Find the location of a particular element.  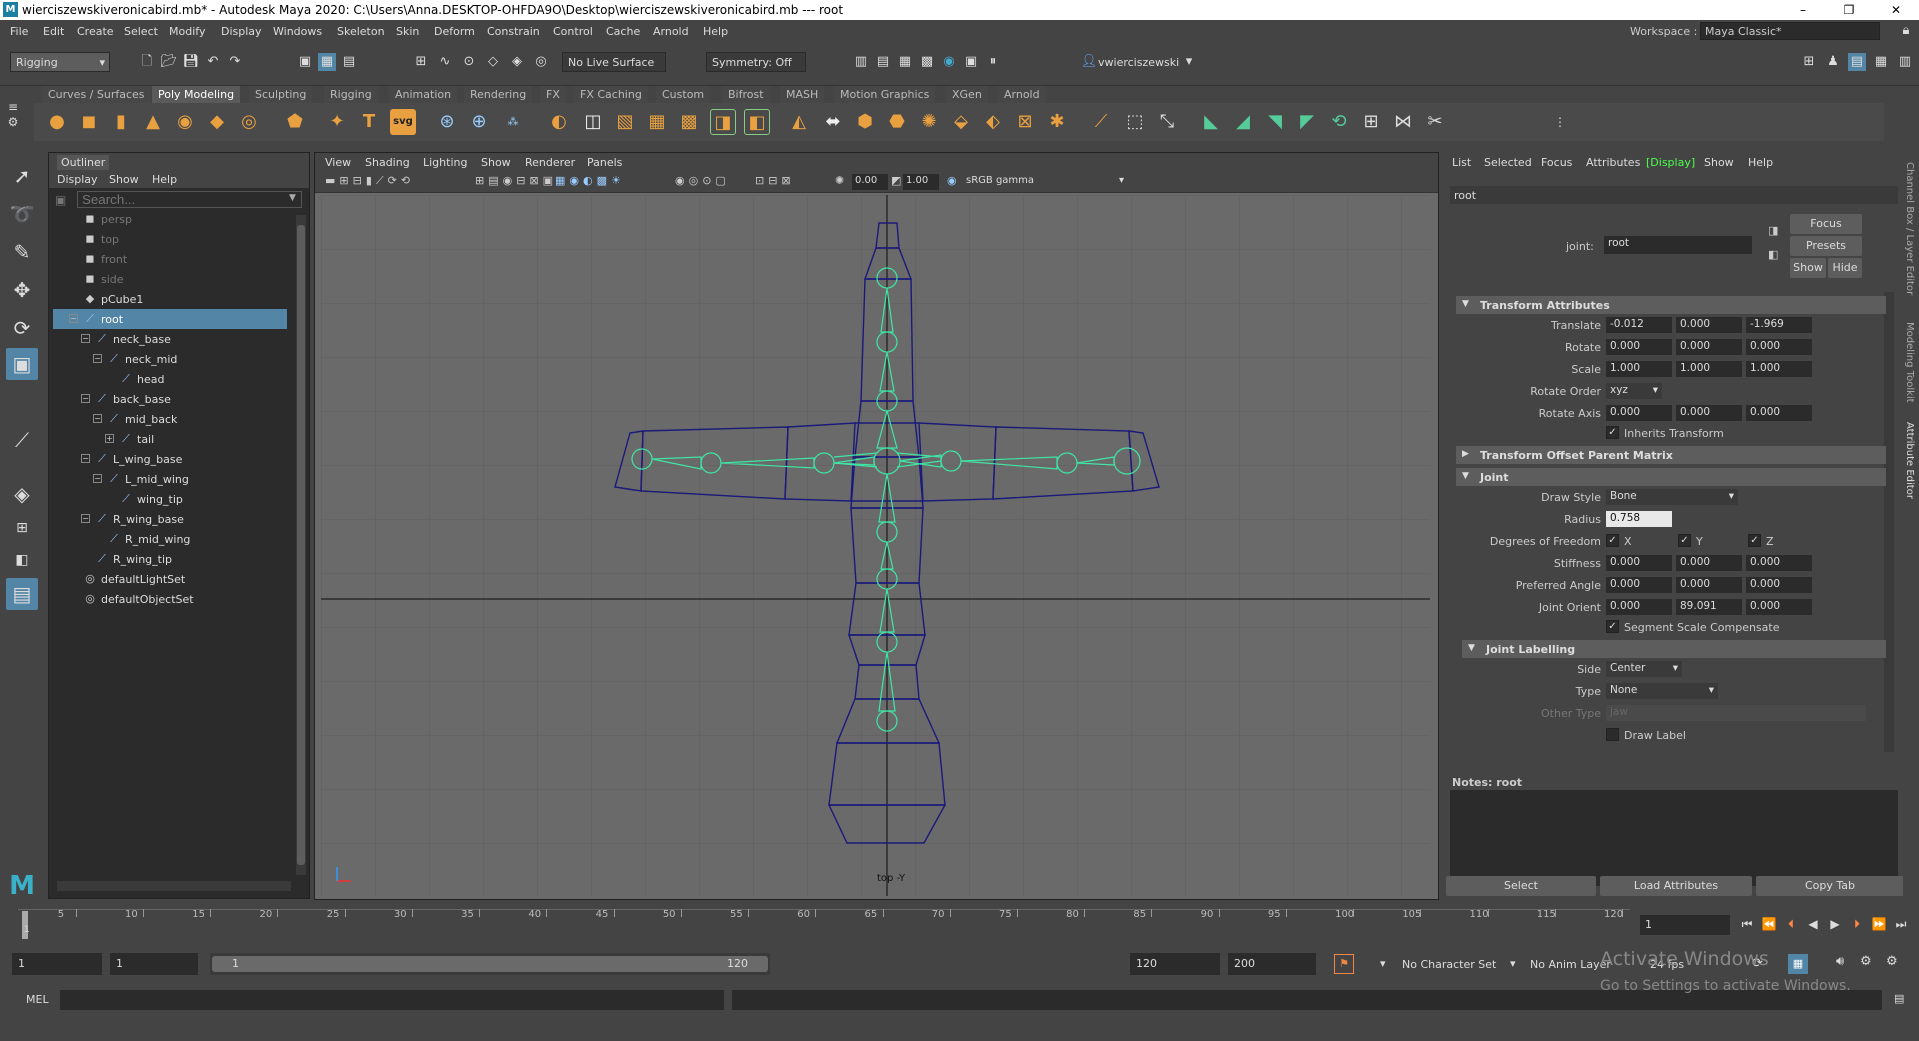

menu-skin: Skin is located at coordinates (407, 31).